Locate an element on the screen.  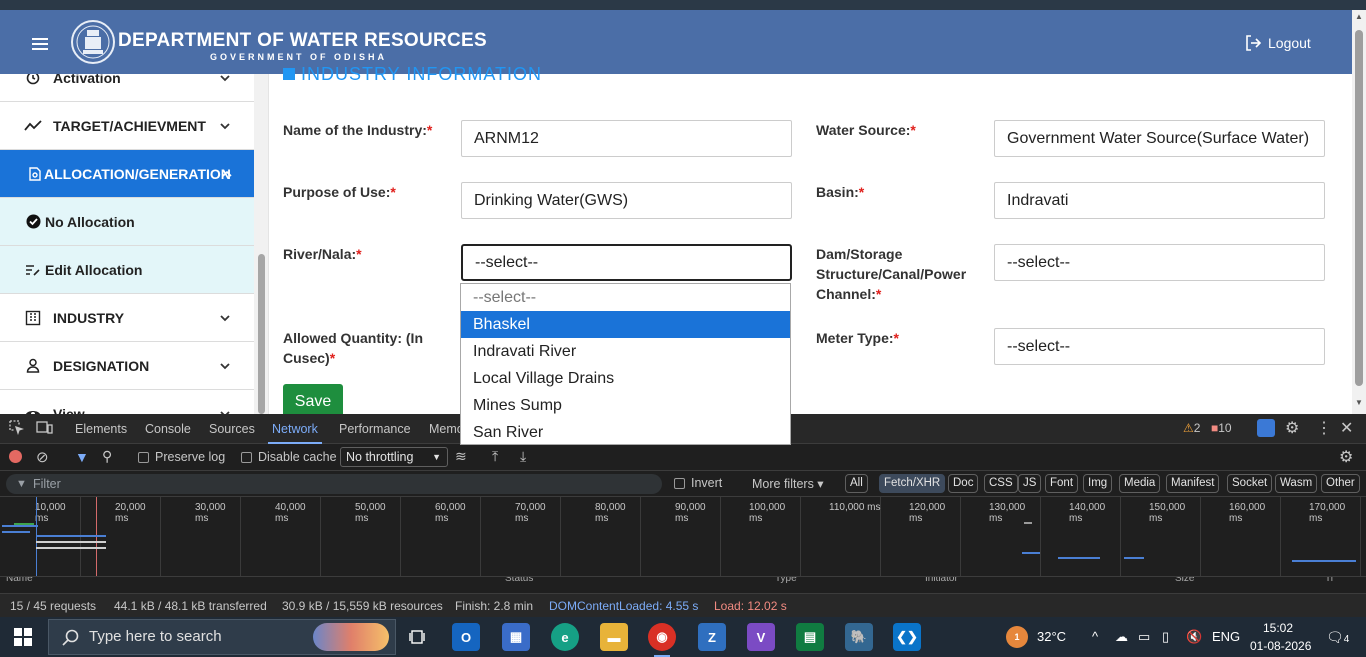
battery-icon: ▭ is located at coordinates (1144, 637).